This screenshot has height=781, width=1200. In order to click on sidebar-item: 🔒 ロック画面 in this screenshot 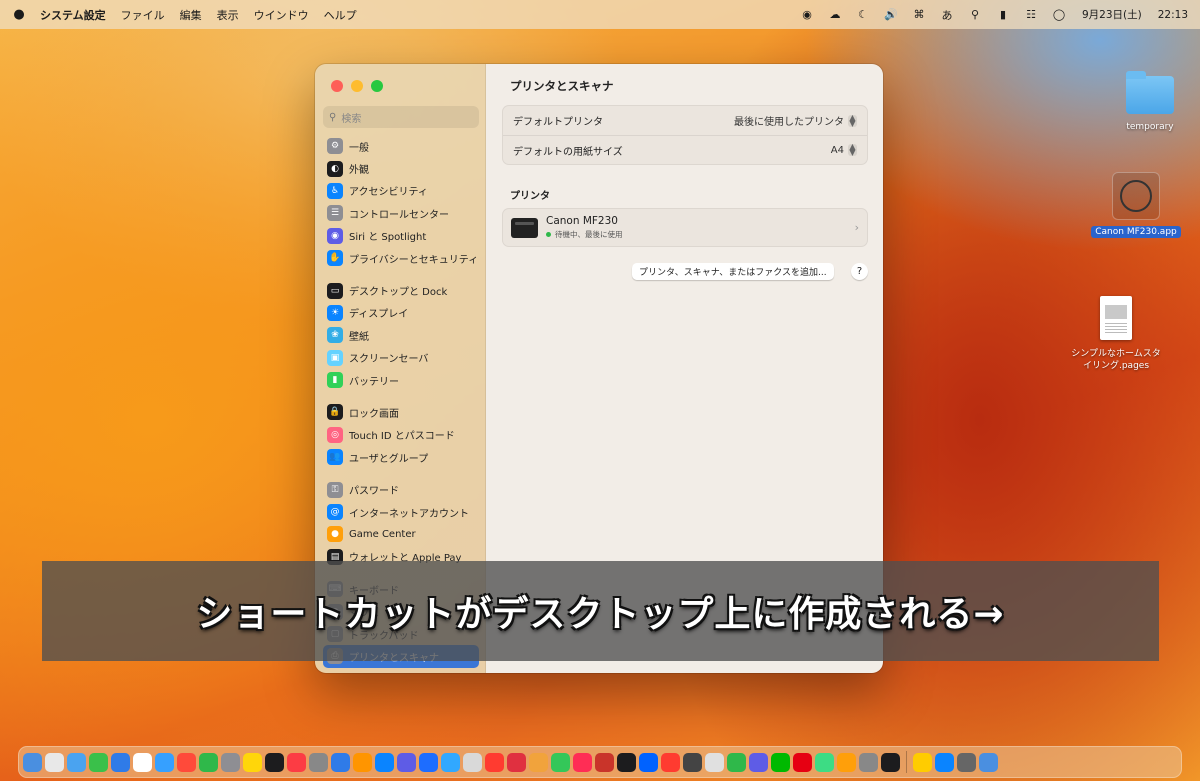, I will do `click(401, 412)`.